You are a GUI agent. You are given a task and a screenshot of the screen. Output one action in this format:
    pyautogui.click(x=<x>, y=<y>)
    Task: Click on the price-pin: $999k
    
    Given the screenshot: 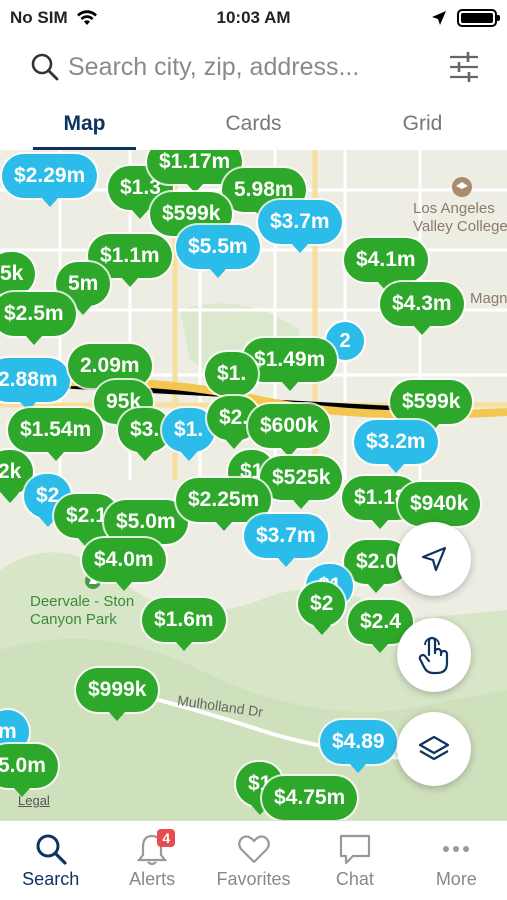 What is the action you would take?
    pyautogui.click(x=117, y=694)
    